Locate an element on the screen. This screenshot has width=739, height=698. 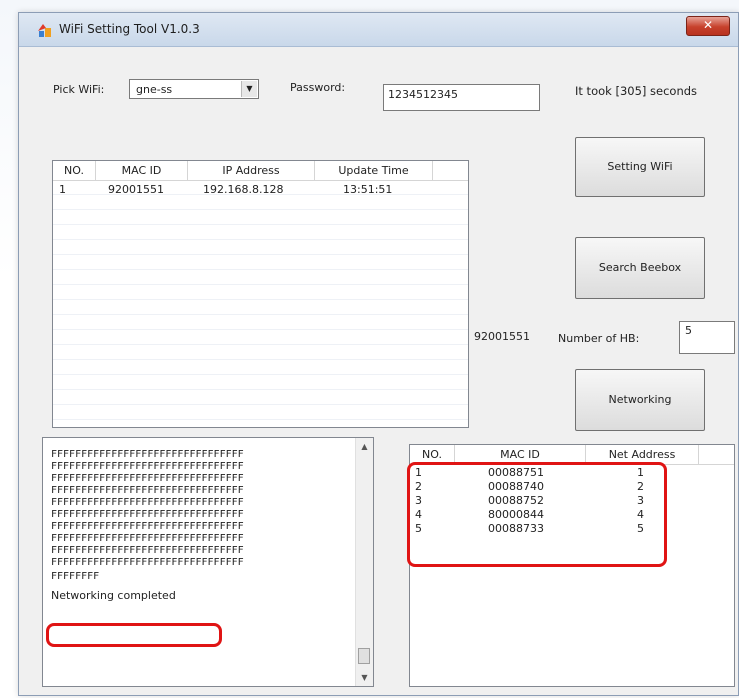
scroll-down-icon: ▼ is located at coordinates (364, 677).